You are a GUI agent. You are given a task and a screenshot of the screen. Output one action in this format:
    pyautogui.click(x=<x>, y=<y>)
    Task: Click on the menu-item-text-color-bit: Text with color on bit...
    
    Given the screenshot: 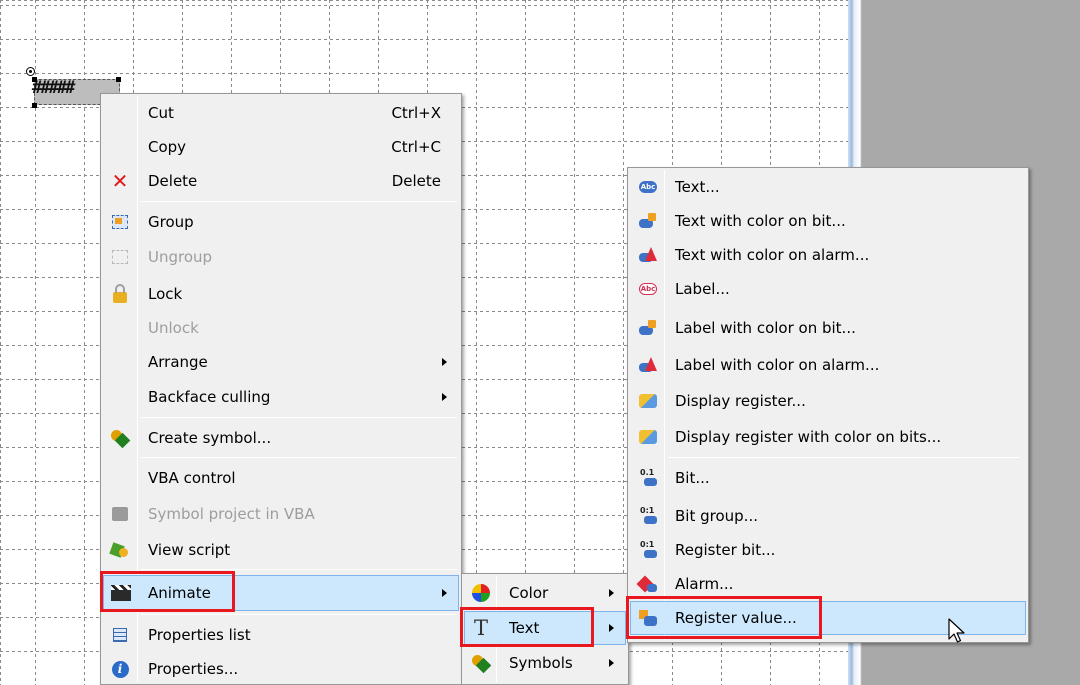 What is the action you would take?
    pyautogui.click(x=828, y=221)
    